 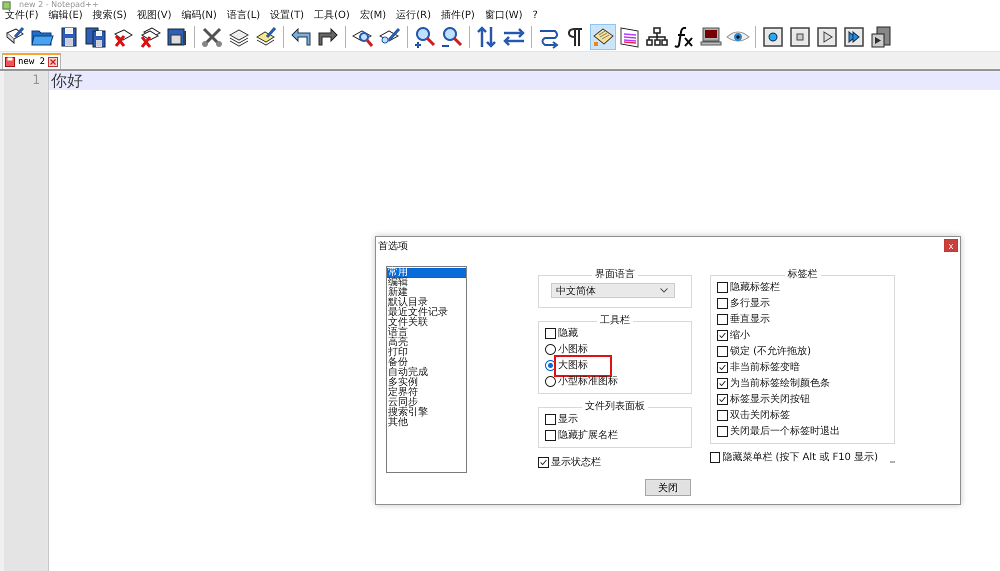 What do you see at coordinates (426, 383) in the screenshot?
I see `category-item: 多实例` at bounding box center [426, 383].